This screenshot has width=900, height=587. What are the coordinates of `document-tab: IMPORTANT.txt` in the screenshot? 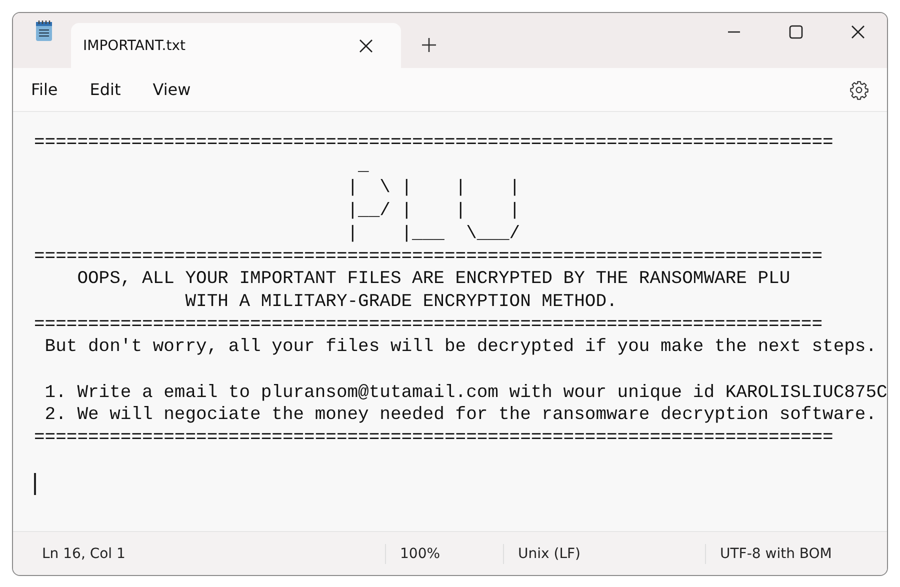 It's located at (236, 45).